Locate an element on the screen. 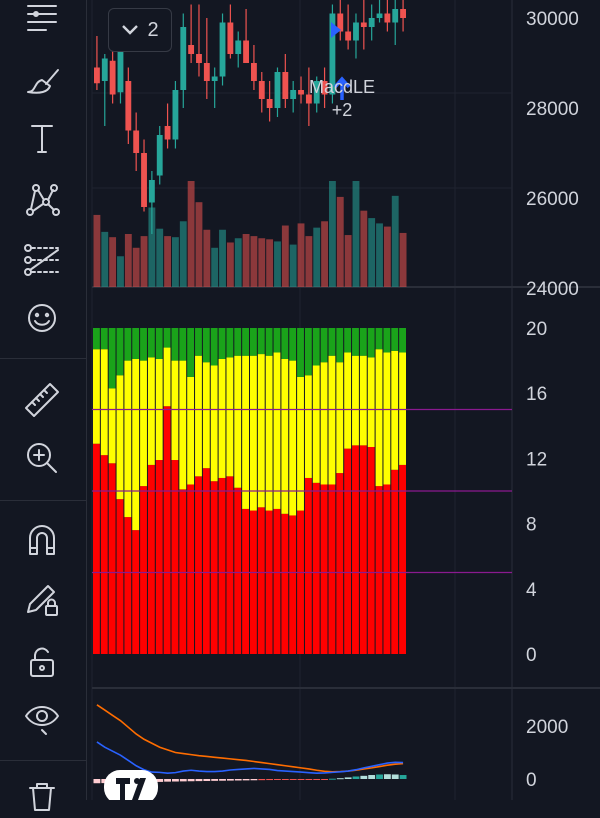 The width and height of the screenshot is (600, 818). price-axis: 30000 28000 26000 24000 20 16 12 8 4 0 2000 0 is located at coordinates (552, 400).